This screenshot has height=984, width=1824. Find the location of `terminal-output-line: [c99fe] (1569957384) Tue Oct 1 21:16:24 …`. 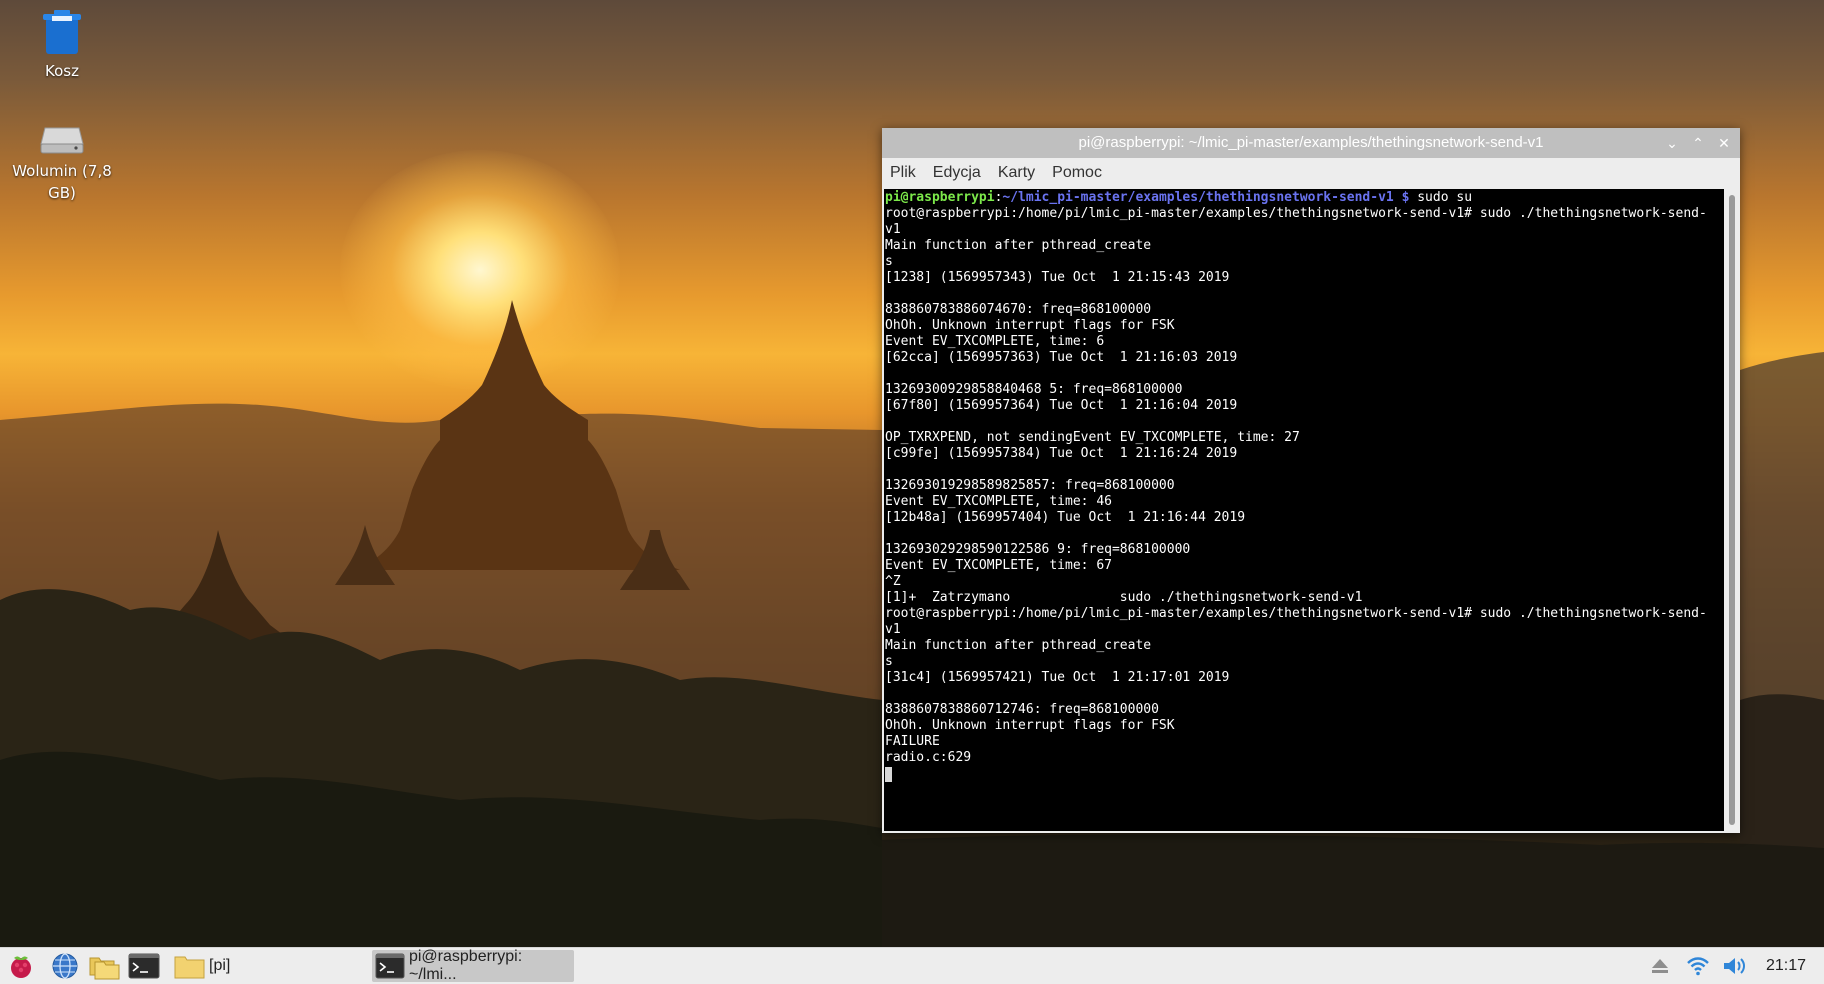

terminal-output-line: [c99fe] (1569957384) Tue Oct 1 21:16:24 … is located at coordinates (1061, 453).